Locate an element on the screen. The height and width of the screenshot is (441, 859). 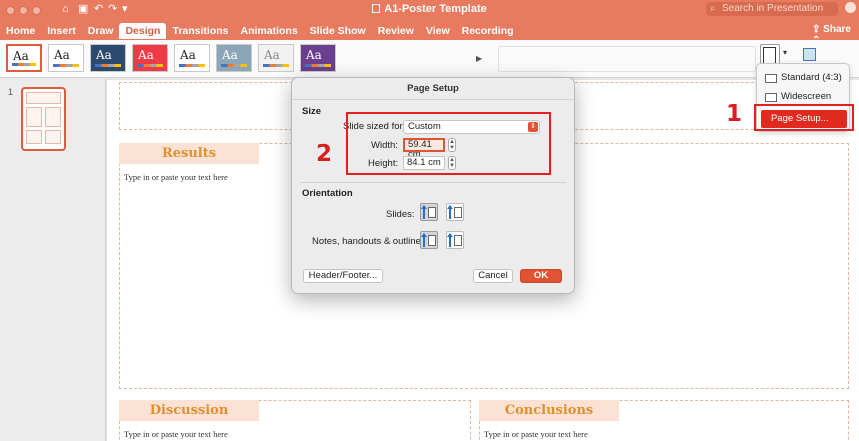
slide-thumbnail is located at coordinates (43, 119).